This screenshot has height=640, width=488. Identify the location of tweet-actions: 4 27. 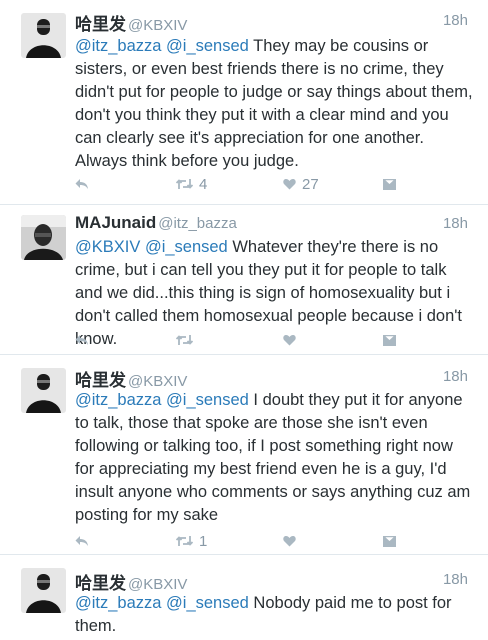
(240, 184).